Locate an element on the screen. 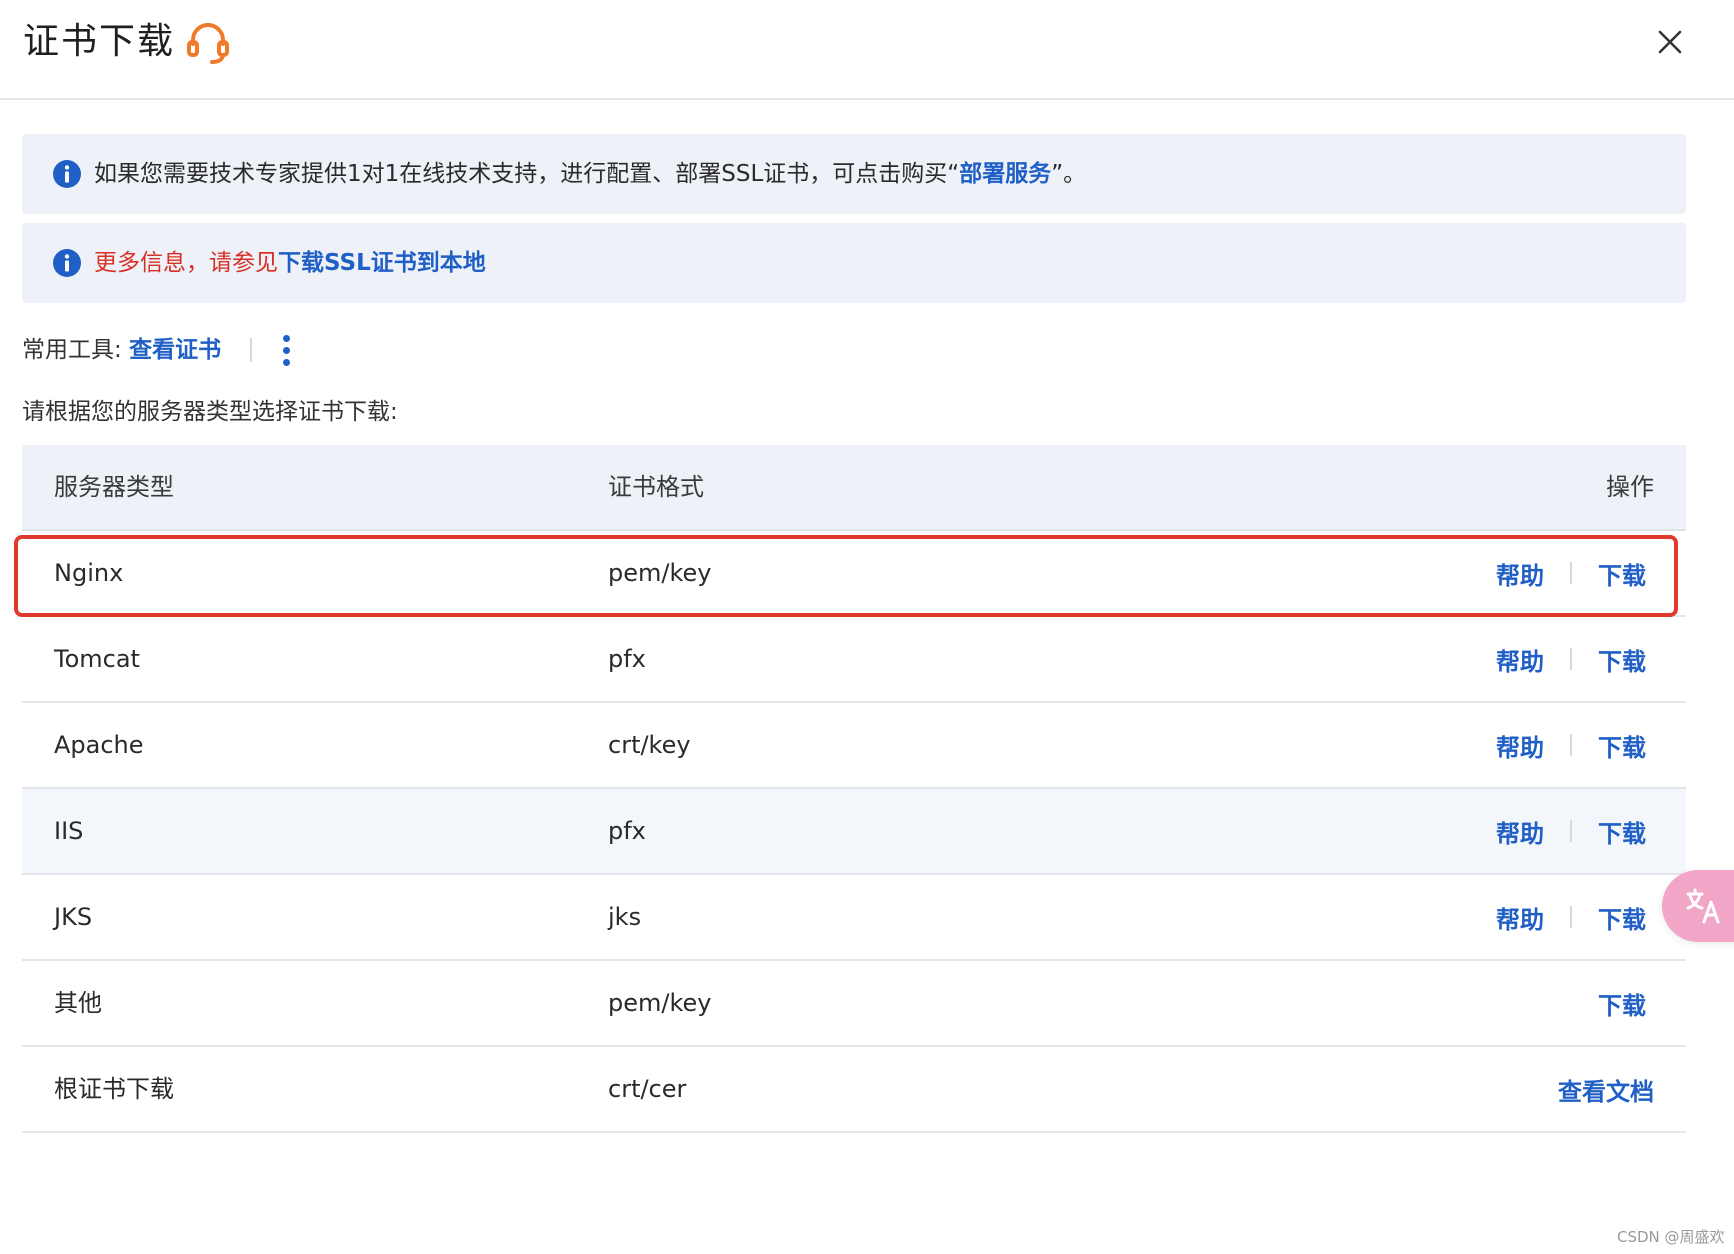 This screenshot has height=1254, width=1734. tools-divider is located at coordinates (251, 350).